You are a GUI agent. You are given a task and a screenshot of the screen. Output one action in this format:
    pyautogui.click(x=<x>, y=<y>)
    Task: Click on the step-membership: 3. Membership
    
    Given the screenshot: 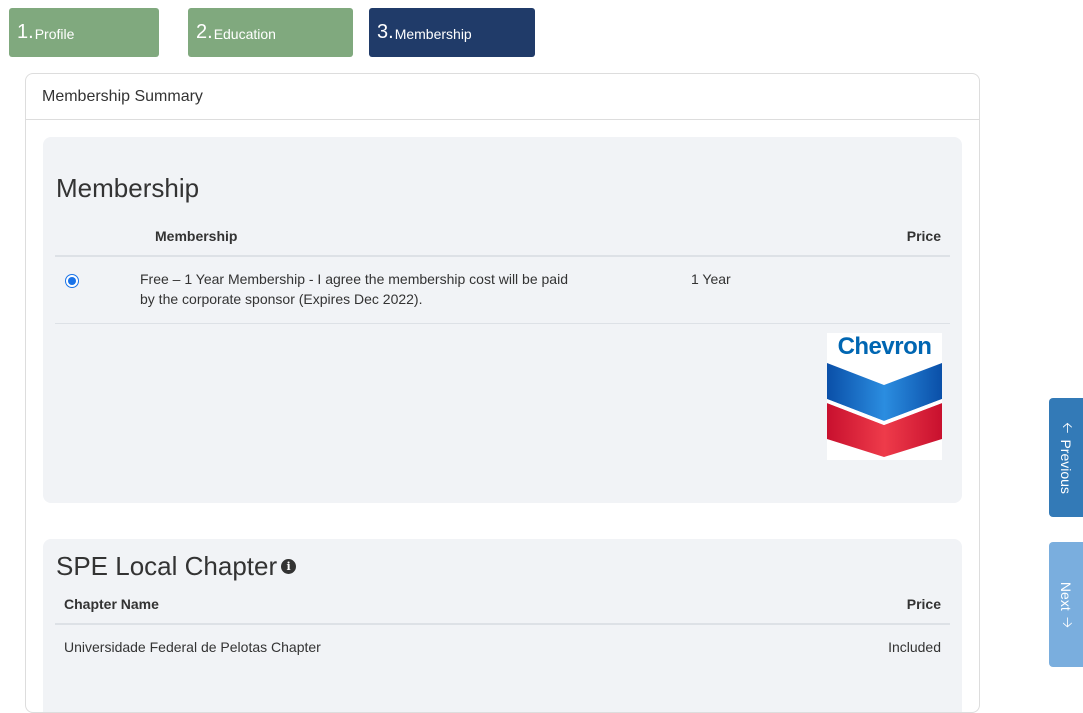 What is the action you would take?
    pyautogui.click(x=452, y=32)
    